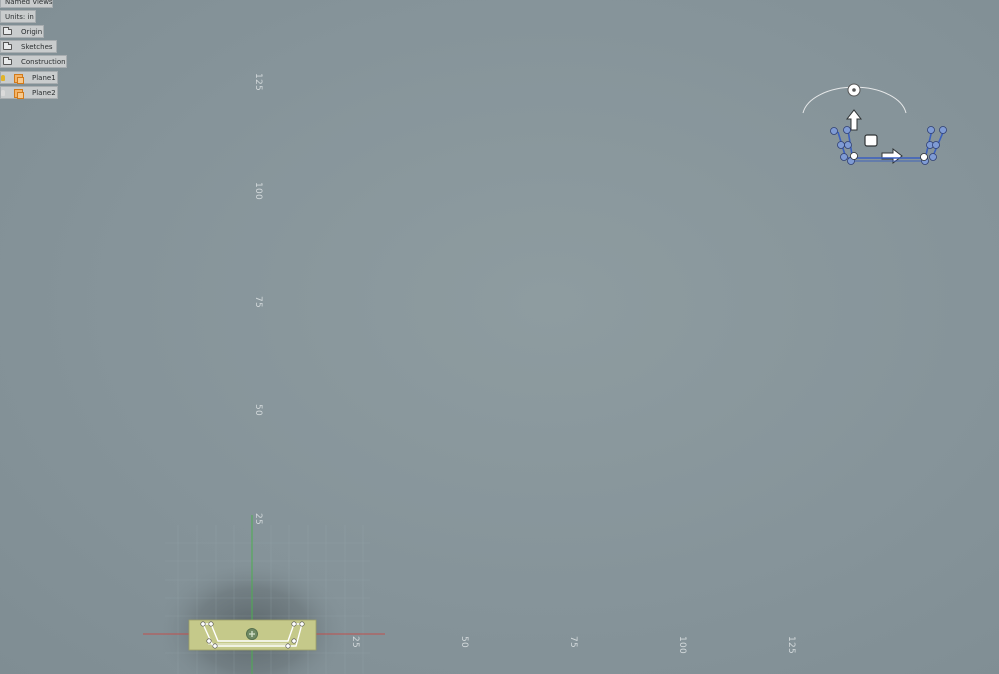  I want to click on rotate-handle-icon, so click(854, 90).